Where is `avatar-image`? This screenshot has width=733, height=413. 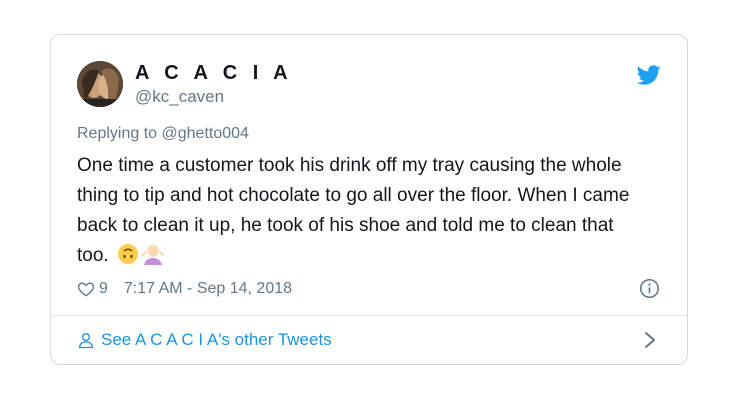 avatar-image is located at coordinates (100, 84).